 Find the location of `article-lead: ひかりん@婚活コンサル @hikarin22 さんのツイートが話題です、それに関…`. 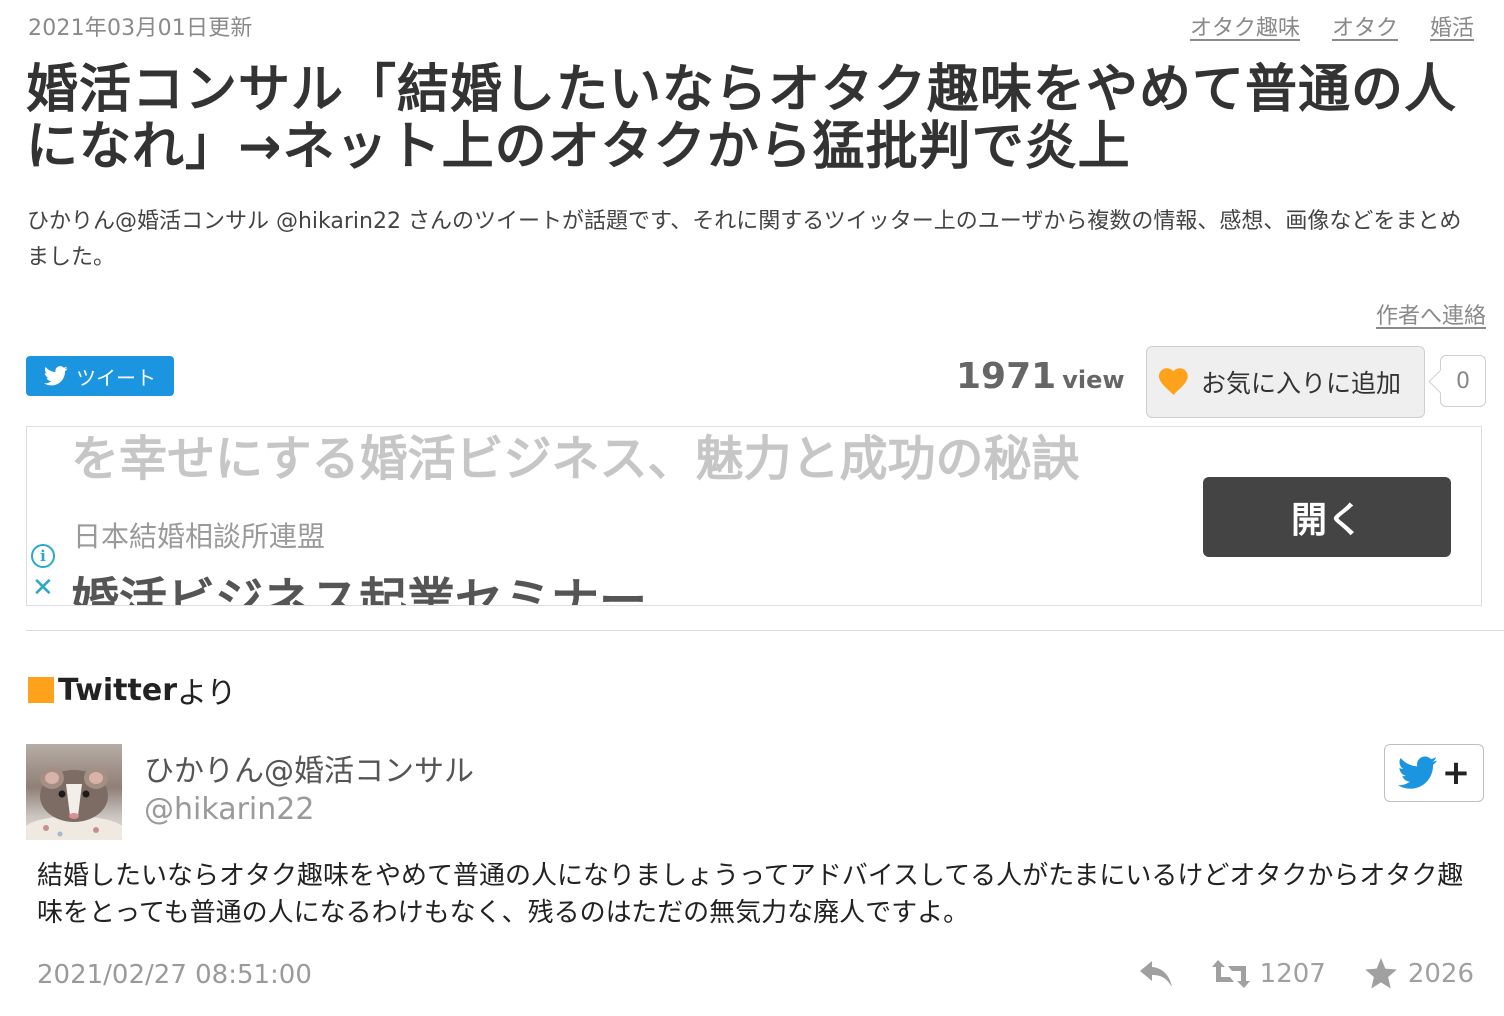

article-lead: ひかりん@婚活コンサル @hikarin22 さんのツイートが話題です、それに関… is located at coordinates (744, 239).